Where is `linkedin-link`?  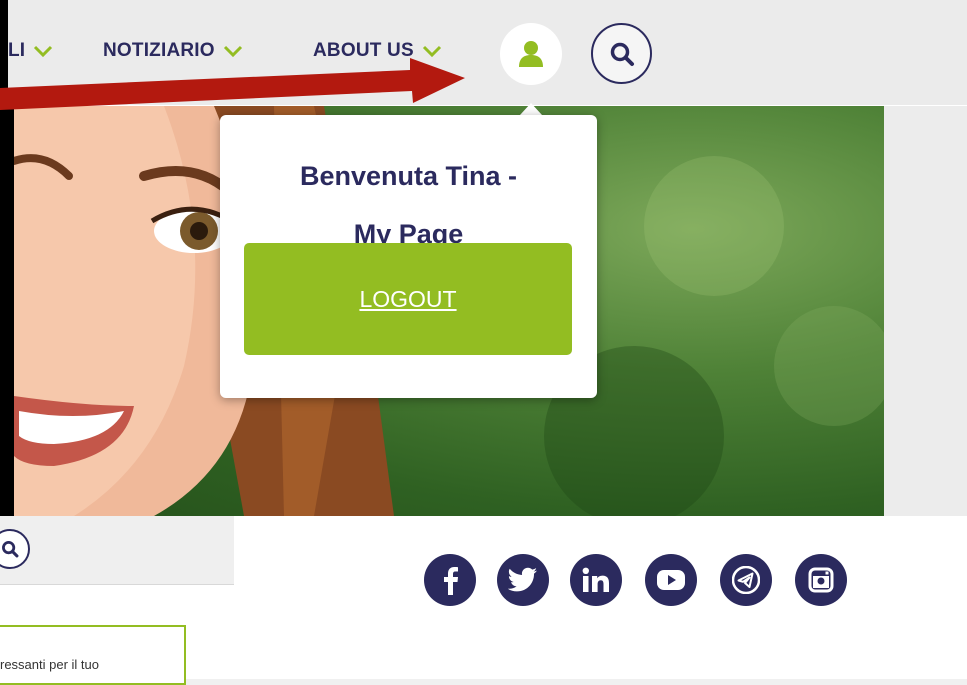 linkedin-link is located at coordinates (596, 580).